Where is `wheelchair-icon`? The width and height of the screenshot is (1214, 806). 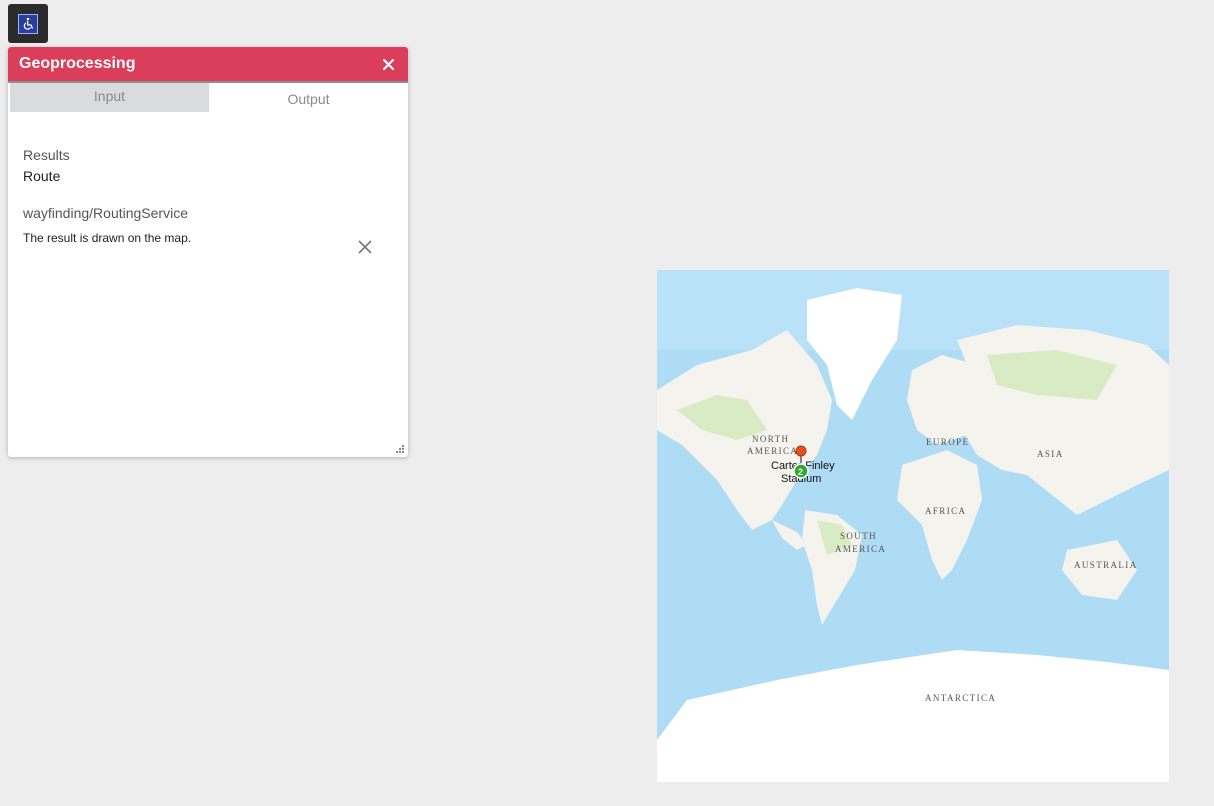 wheelchair-icon is located at coordinates (28, 23).